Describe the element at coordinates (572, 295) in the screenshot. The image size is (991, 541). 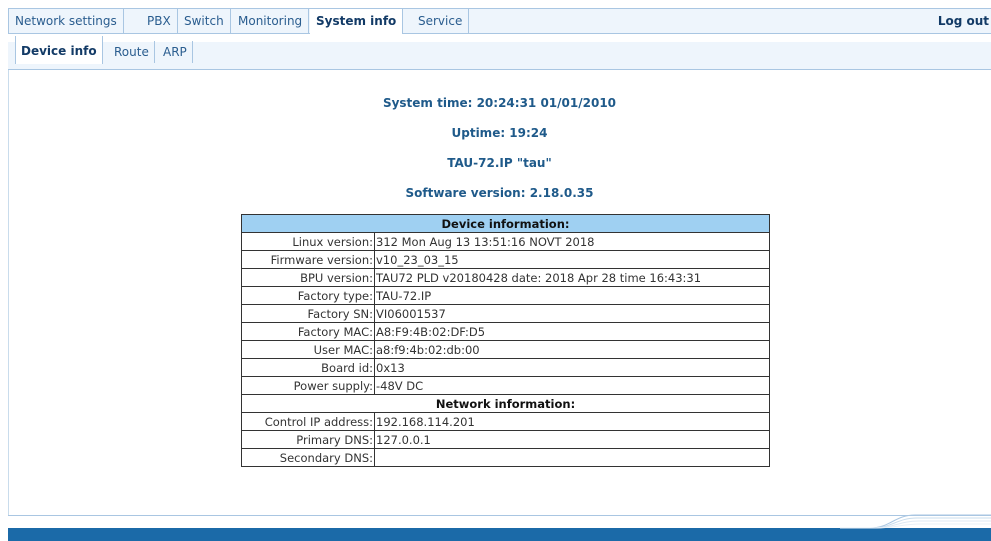
I see `row-value: TAU-72.IP` at that location.